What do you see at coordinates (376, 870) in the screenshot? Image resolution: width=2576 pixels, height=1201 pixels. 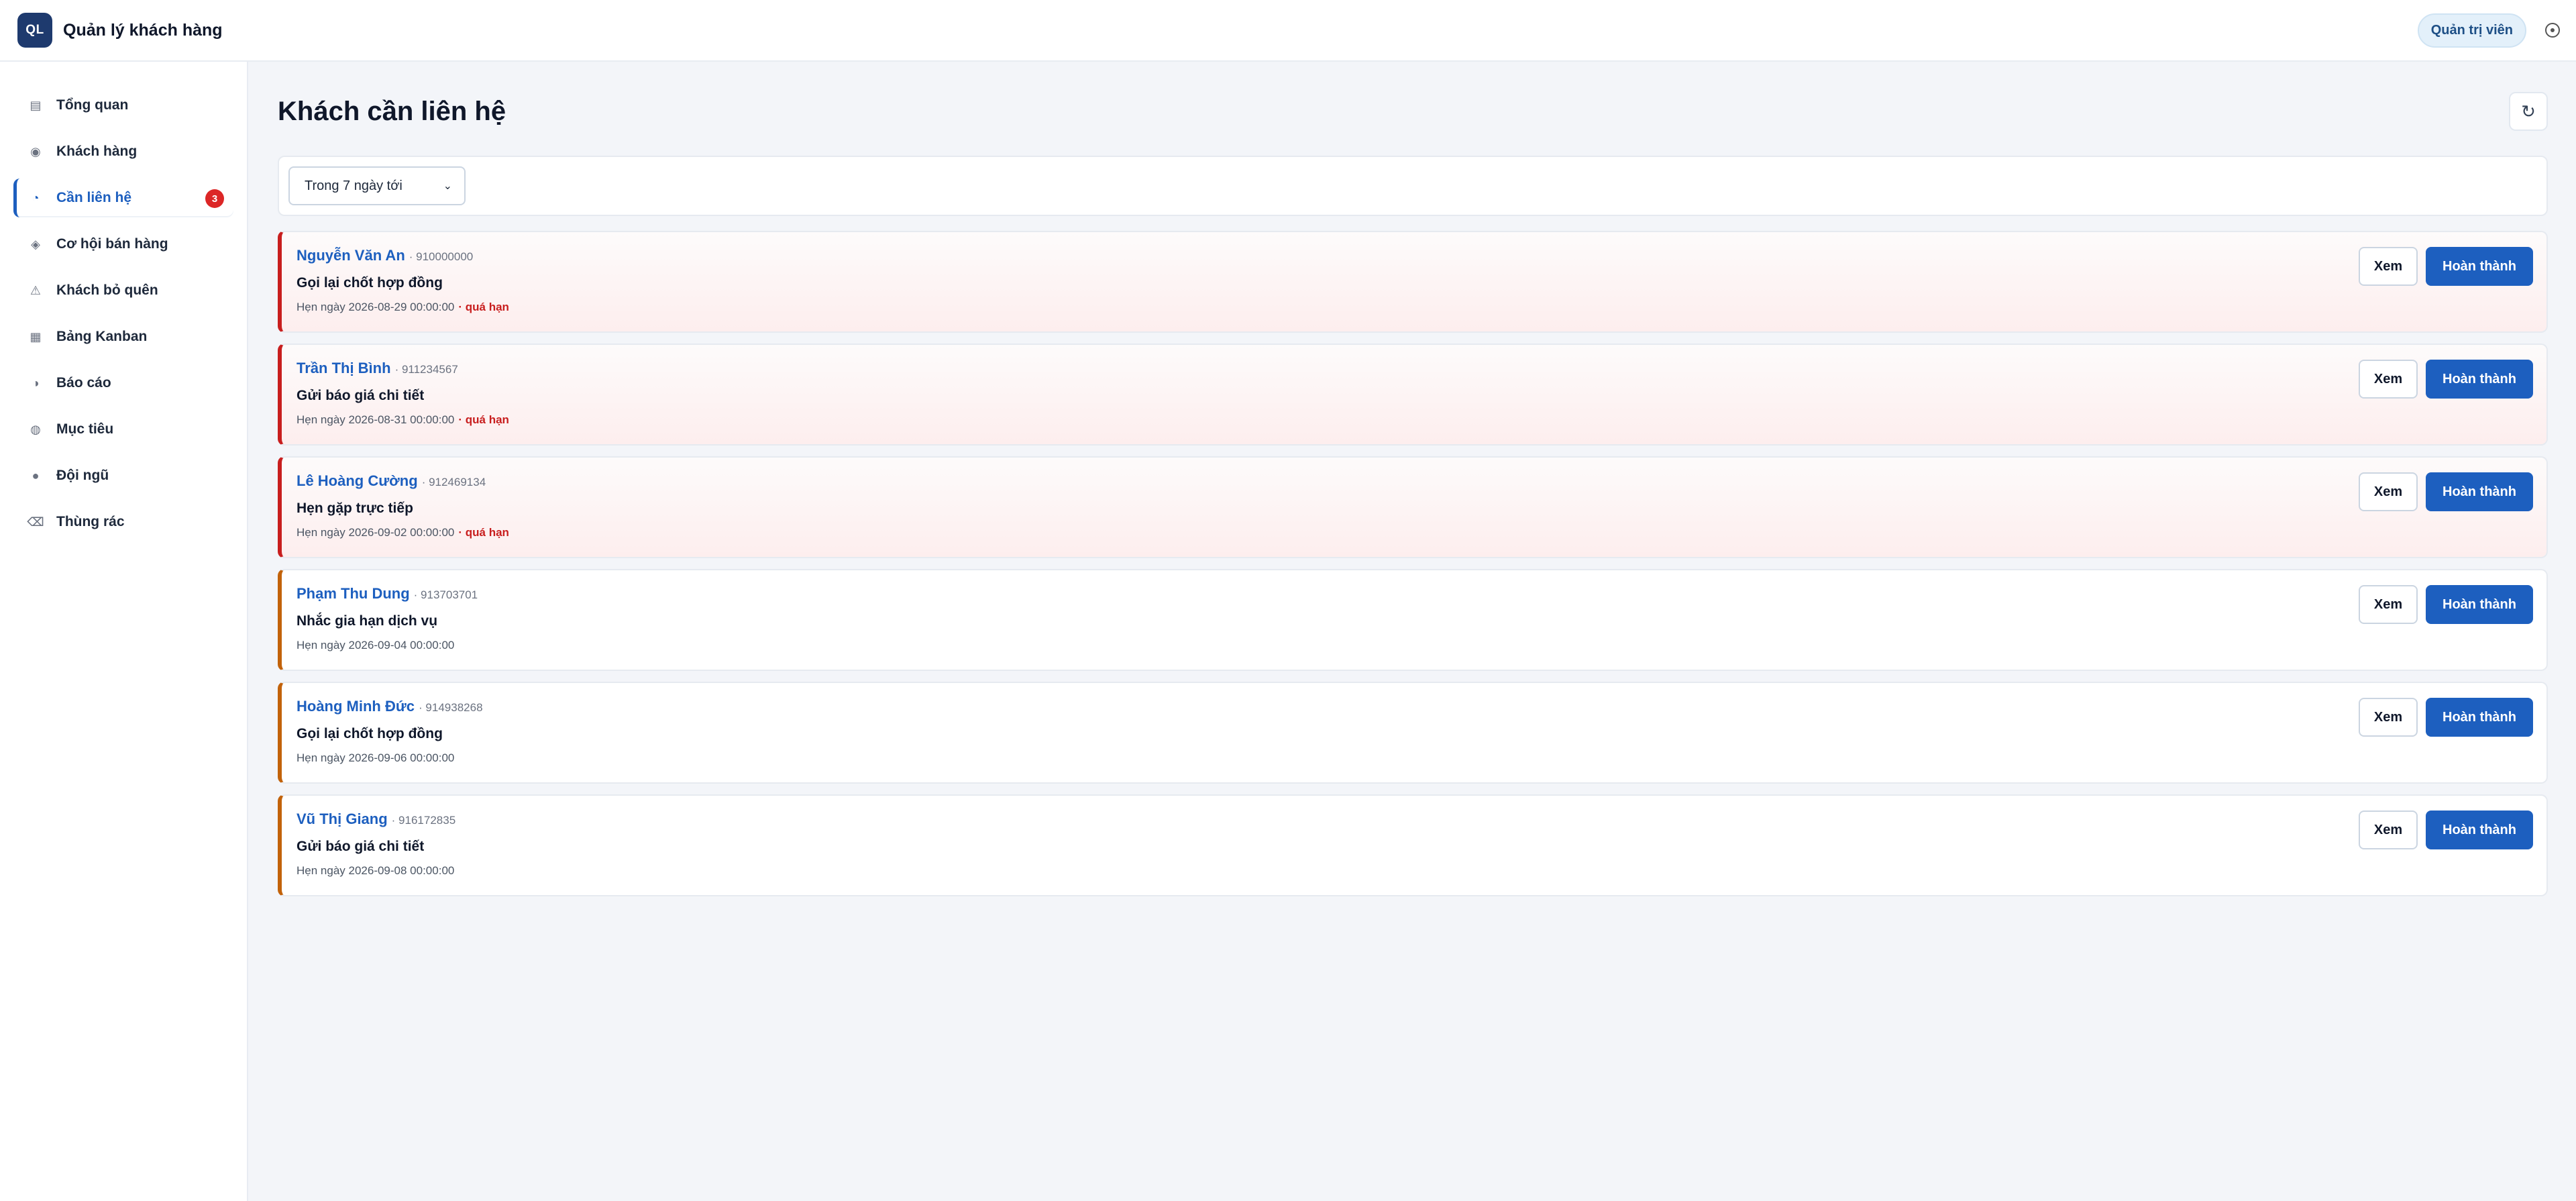 I see `due-date: Hẹn ngày 2026-09-08 00:00:00` at bounding box center [376, 870].